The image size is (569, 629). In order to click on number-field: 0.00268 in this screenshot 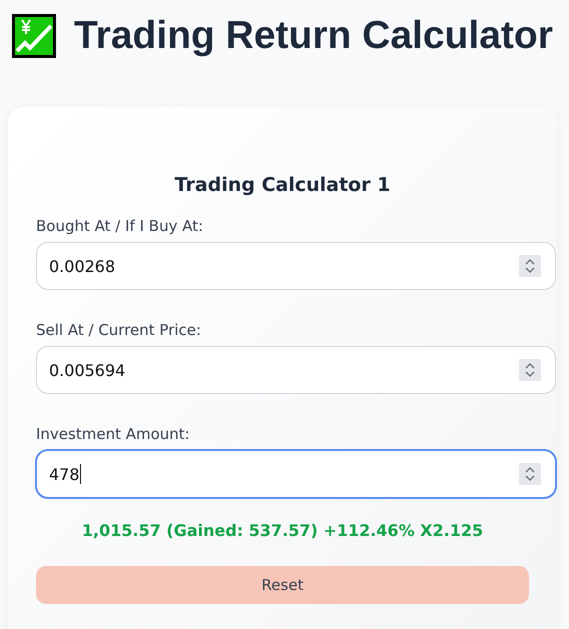, I will do `click(296, 266)`.